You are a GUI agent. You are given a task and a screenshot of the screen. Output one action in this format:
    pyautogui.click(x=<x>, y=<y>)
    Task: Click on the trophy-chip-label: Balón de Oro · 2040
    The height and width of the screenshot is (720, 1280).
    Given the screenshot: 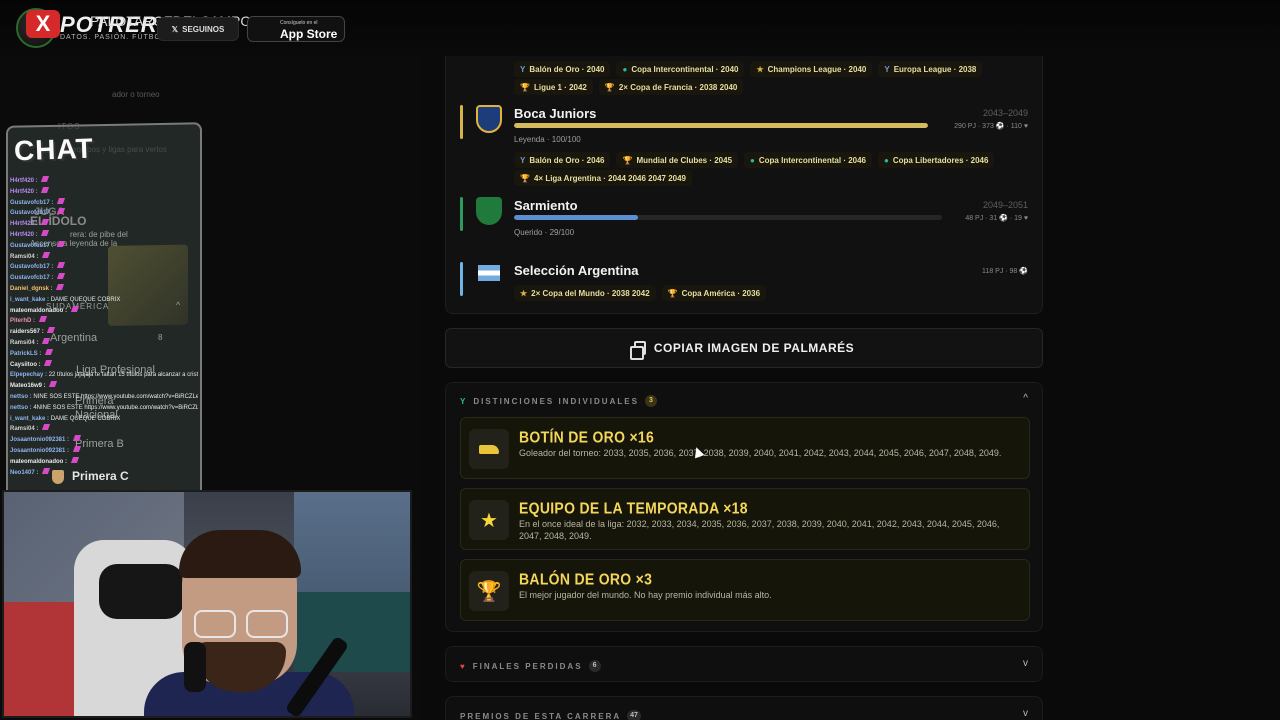 What is the action you would take?
    pyautogui.click(x=567, y=69)
    